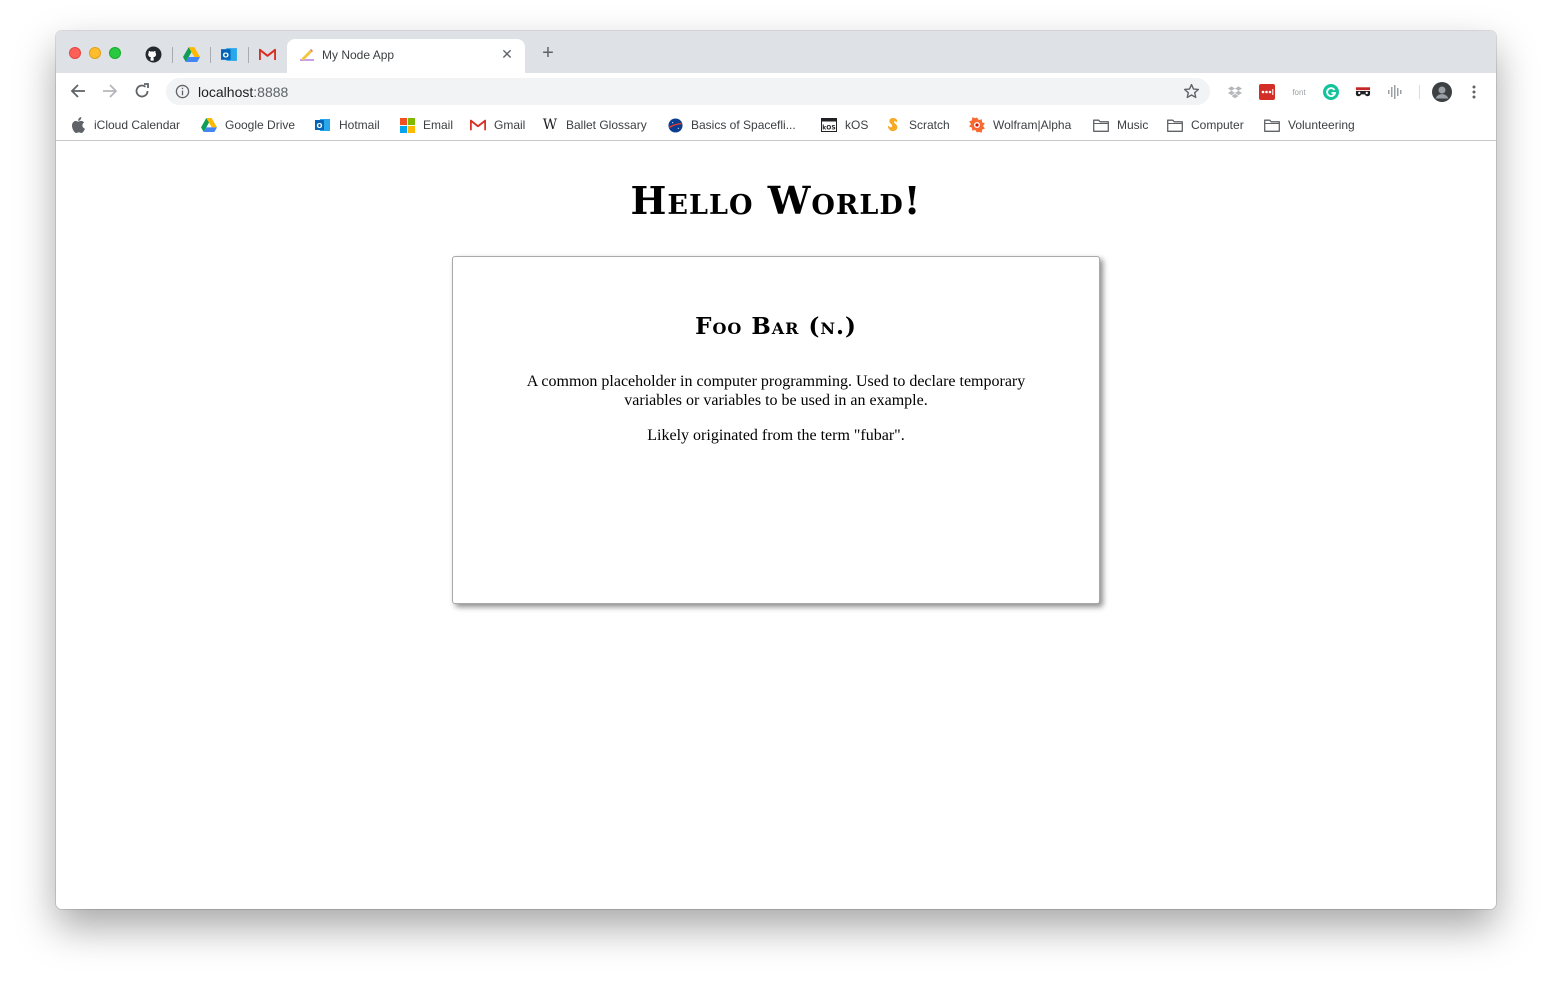 Image resolution: width=1552 pixels, height=989 pixels. What do you see at coordinates (307, 55) in the screenshot?
I see `pencil-icon` at bounding box center [307, 55].